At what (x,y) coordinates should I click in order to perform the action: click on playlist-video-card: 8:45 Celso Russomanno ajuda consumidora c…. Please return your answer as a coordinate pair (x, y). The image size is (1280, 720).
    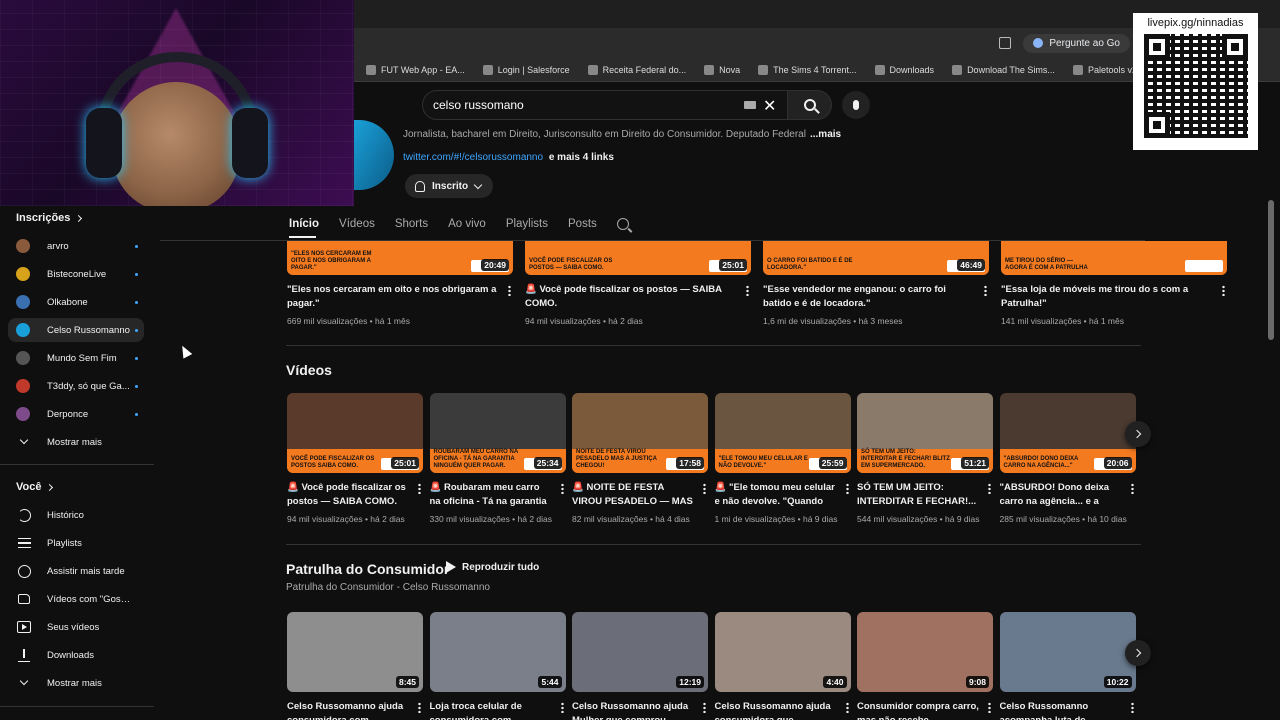
    Looking at the image, I should click on (355, 666).